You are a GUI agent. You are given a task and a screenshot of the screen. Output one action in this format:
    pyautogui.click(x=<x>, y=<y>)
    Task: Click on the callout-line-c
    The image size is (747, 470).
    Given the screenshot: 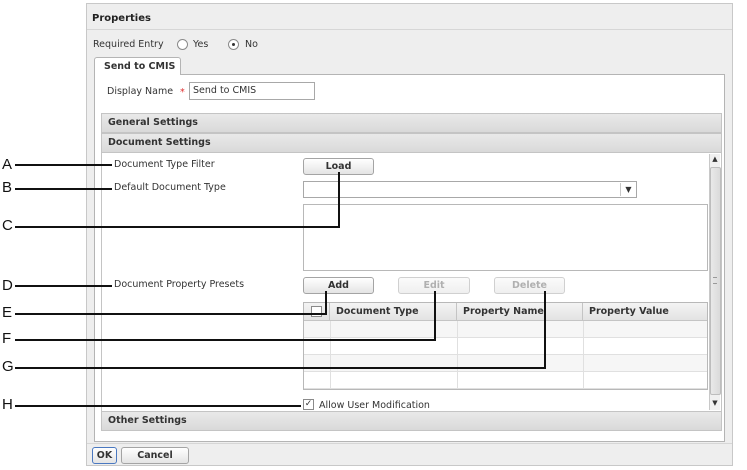 What is the action you would take?
    pyautogui.click(x=177, y=227)
    